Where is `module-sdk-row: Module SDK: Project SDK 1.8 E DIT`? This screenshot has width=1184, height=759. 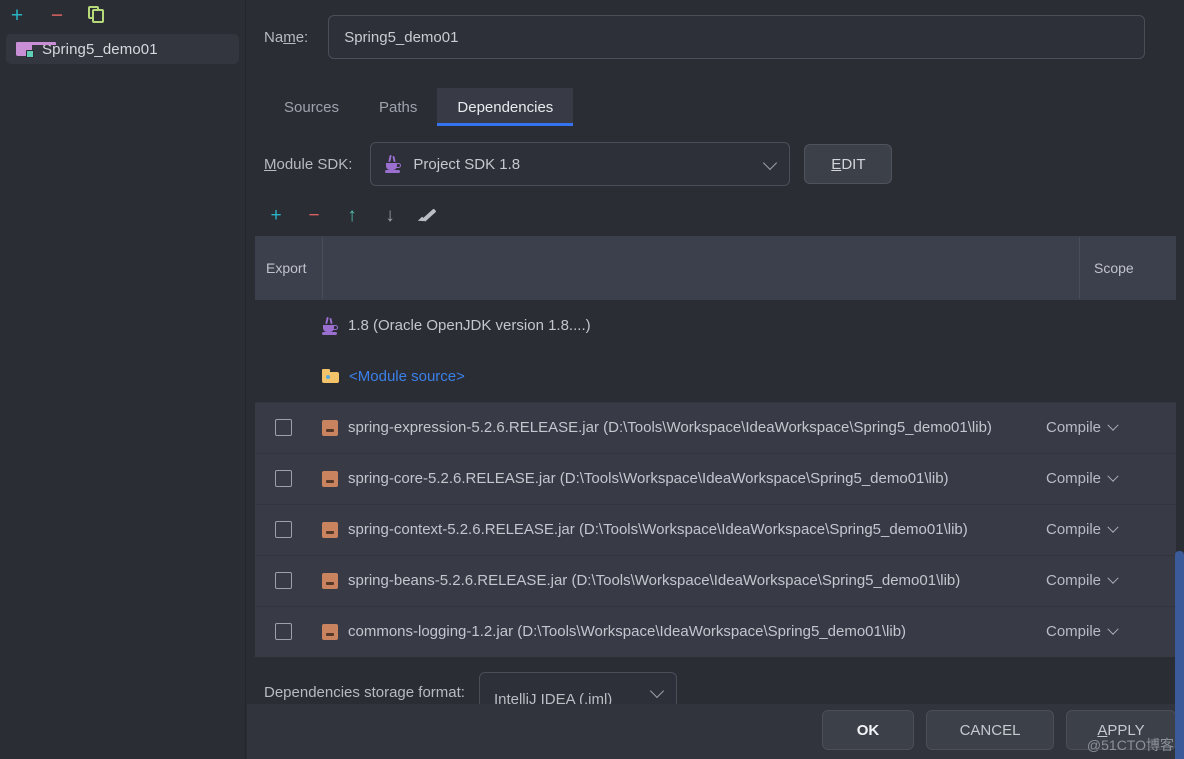 module-sdk-row: Module SDK: Project SDK 1.8 E DIT is located at coordinates (578, 164).